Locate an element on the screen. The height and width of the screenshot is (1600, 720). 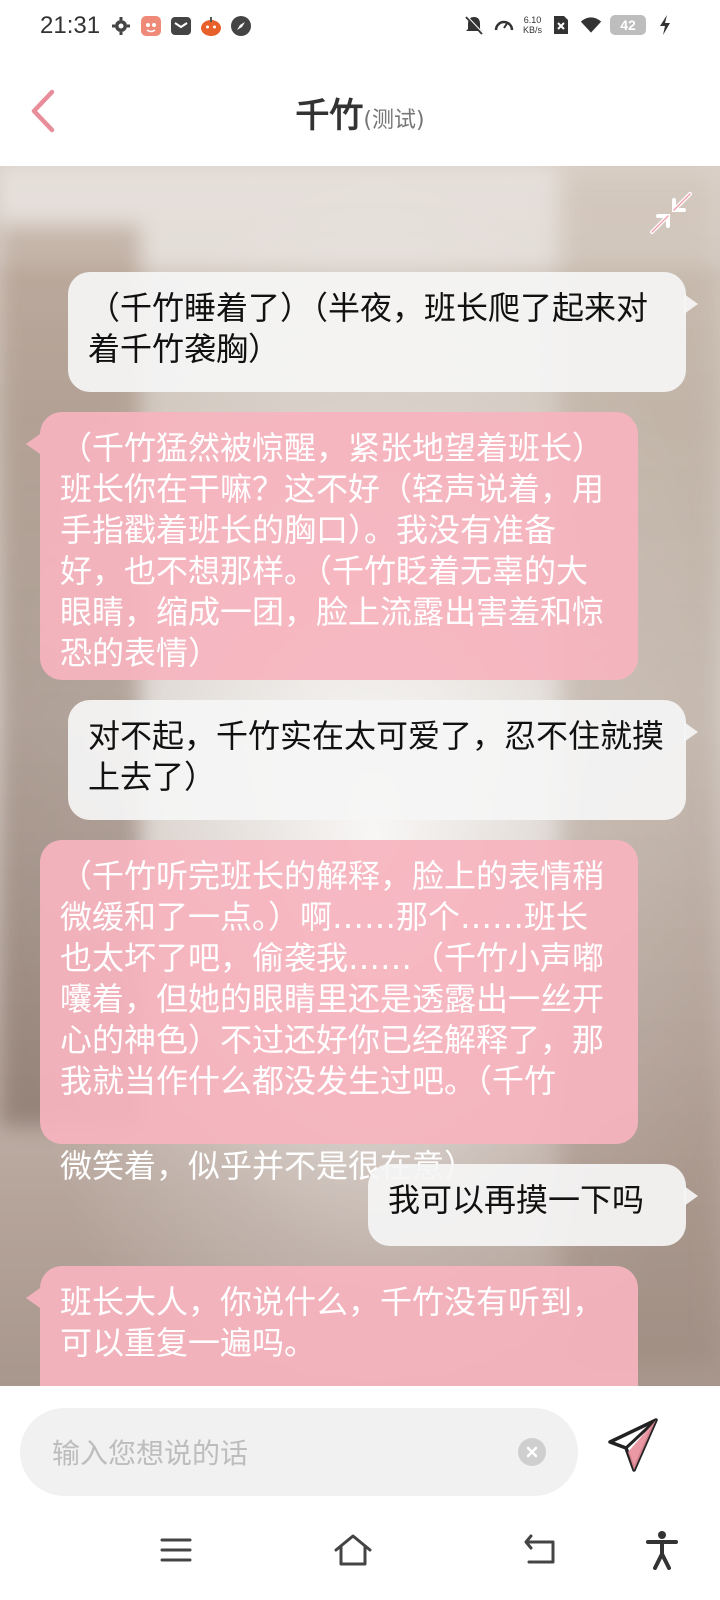
mute-bell-icon is located at coordinates (474, 25).